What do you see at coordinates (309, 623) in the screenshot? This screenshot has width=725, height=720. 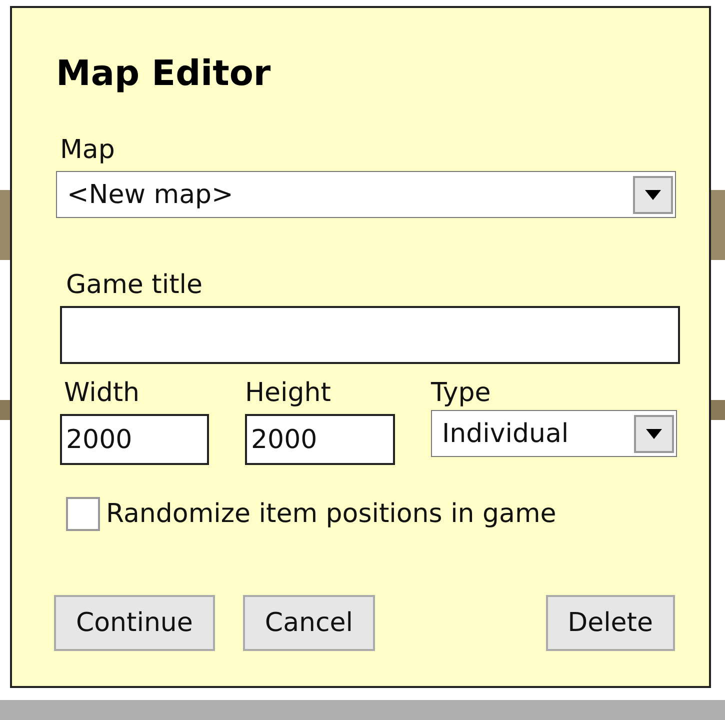 I see `dialog-button: Cancel` at bounding box center [309, 623].